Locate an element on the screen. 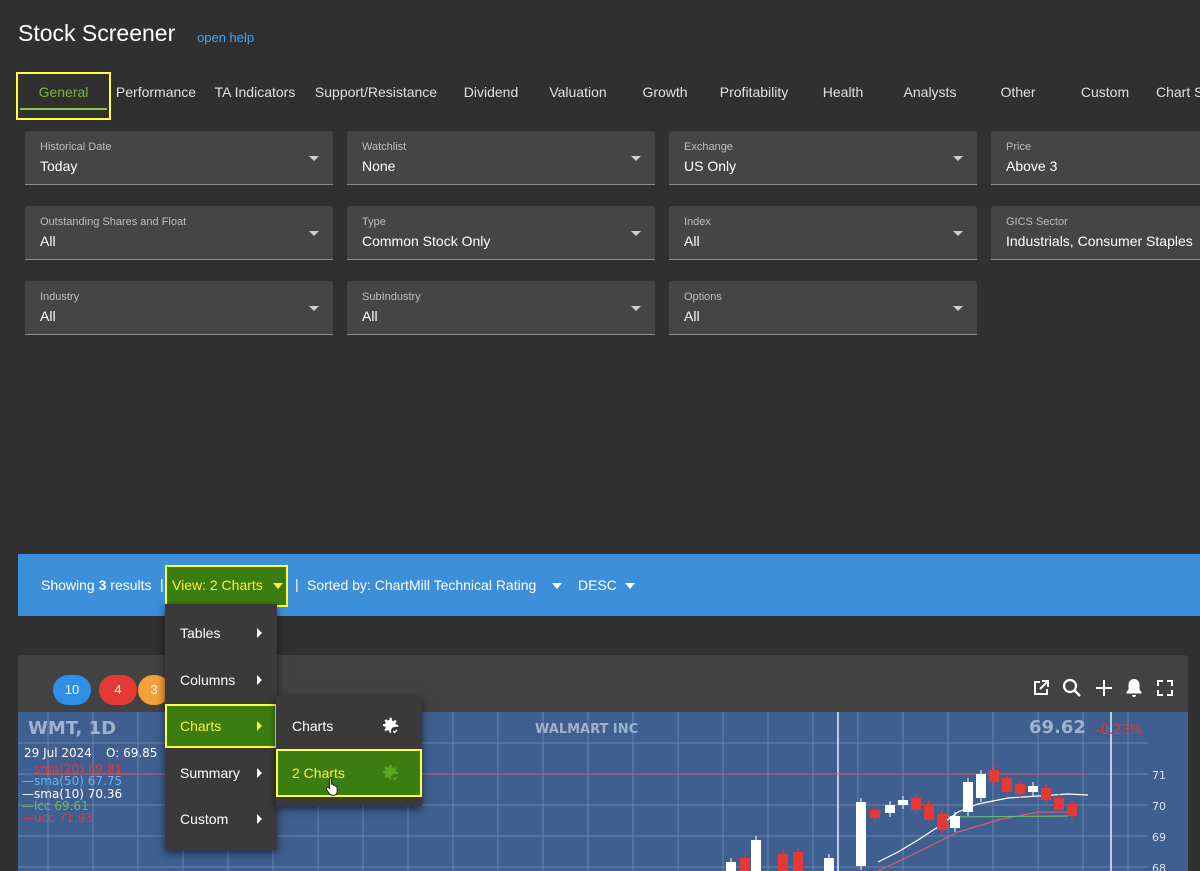 The image size is (1200, 871). menu-item-summary: Summary is located at coordinates (221, 773).